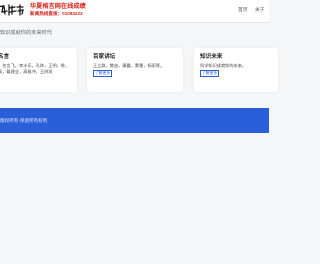 The image size is (320, 264). Describe the element at coordinates (236, 70) in the screenshot. I see `card-knowledge-future: 知识未来 科学知识成就你的未来。 了解更多` at that location.